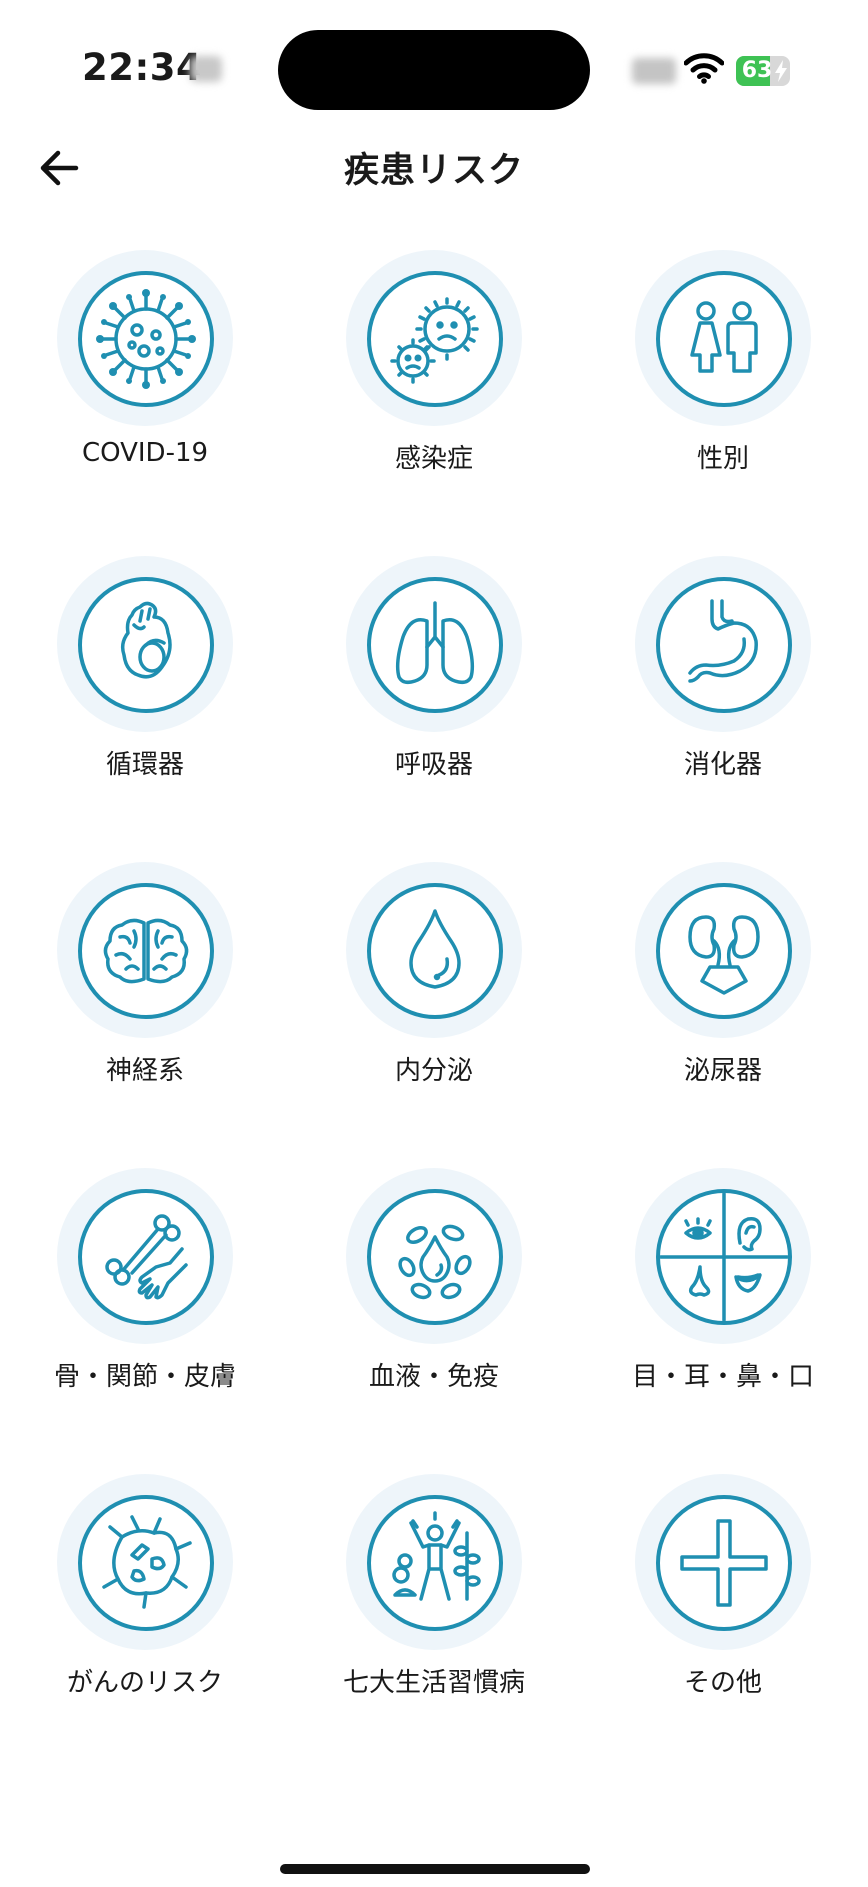 This screenshot has width=868, height=1887. I want to click on status-time: 22:34, so click(142, 67).